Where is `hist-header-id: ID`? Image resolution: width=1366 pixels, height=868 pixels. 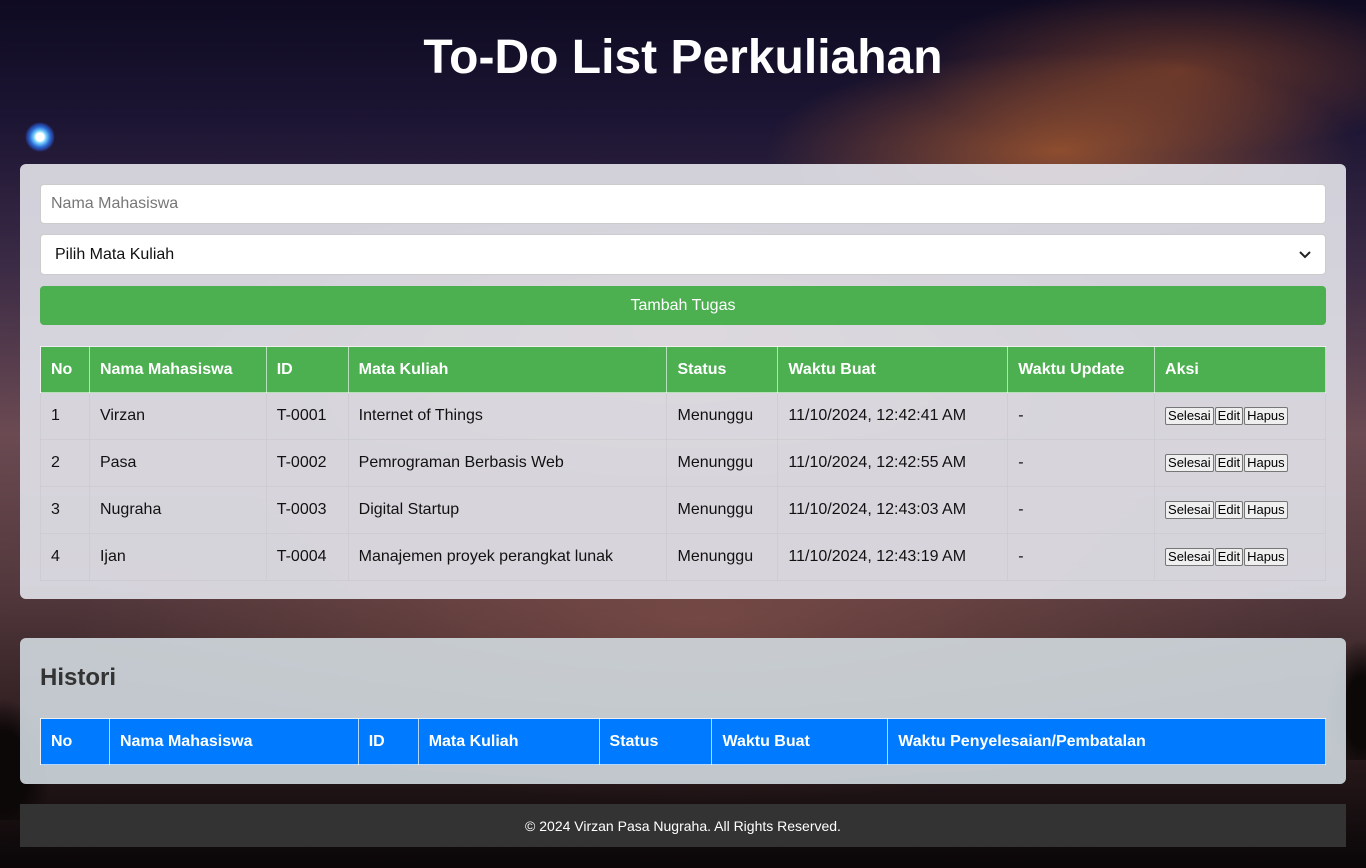
hist-header-id: ID is located at coordinates (388, 741).